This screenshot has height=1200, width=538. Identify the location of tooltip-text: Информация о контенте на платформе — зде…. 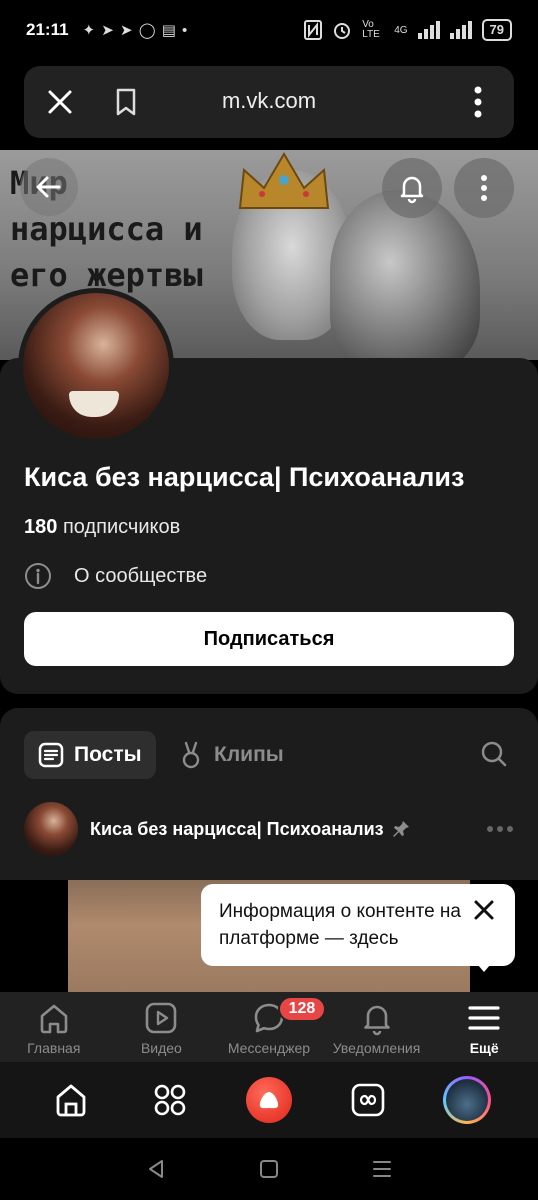
(340, 925).